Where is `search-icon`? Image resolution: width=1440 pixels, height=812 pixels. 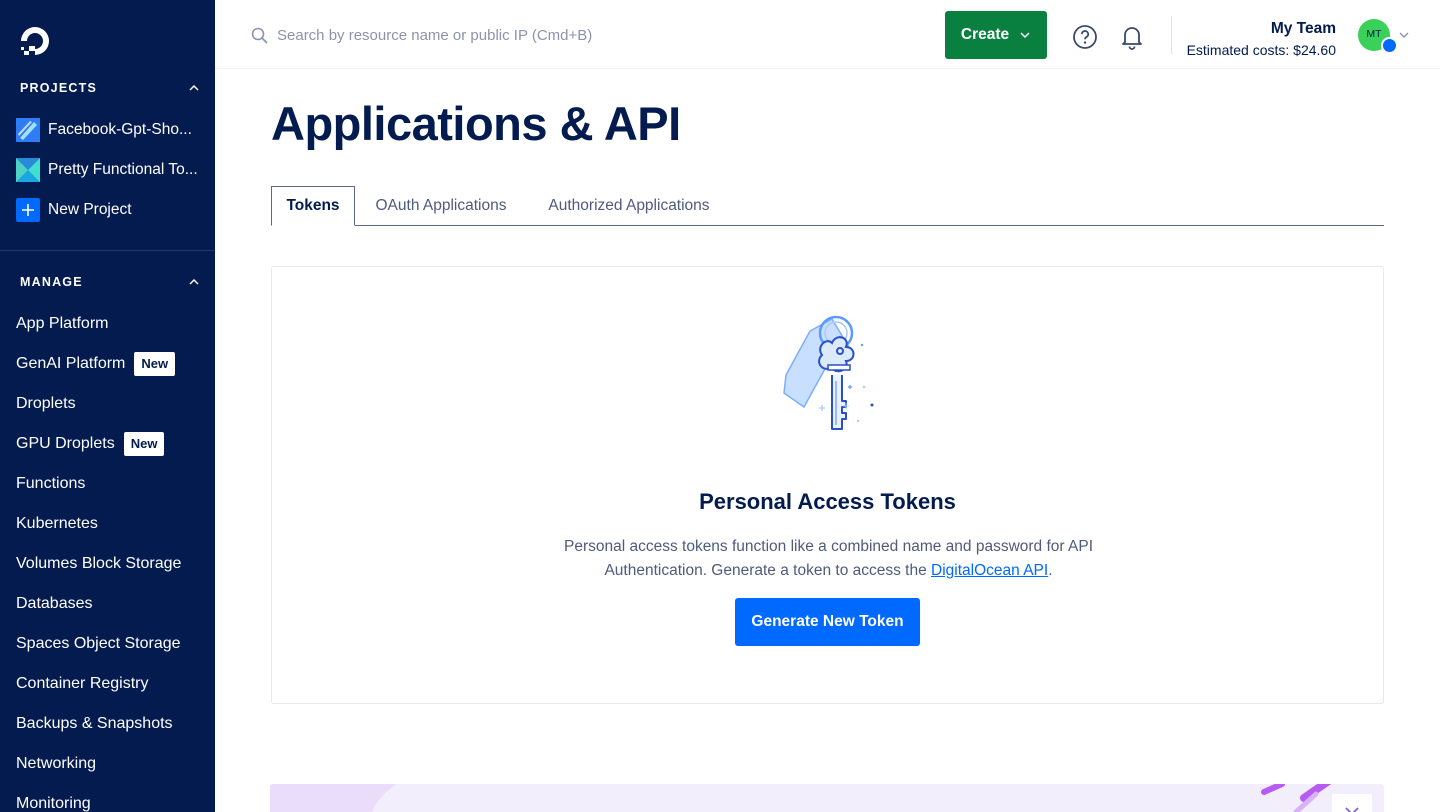
search-icon is located at coordinates (259, 35).